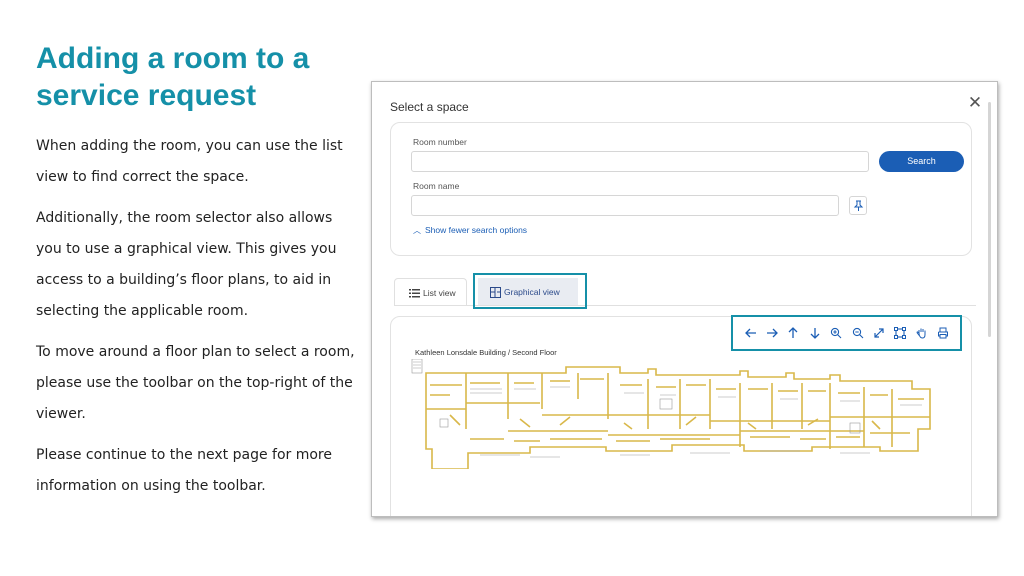 The height and width of the screenshot is (576, 1024). Describe the element at coordinates (476, 230) in the screenshot. I see `show-fewer-options-label: Show fewer search options` at that location.